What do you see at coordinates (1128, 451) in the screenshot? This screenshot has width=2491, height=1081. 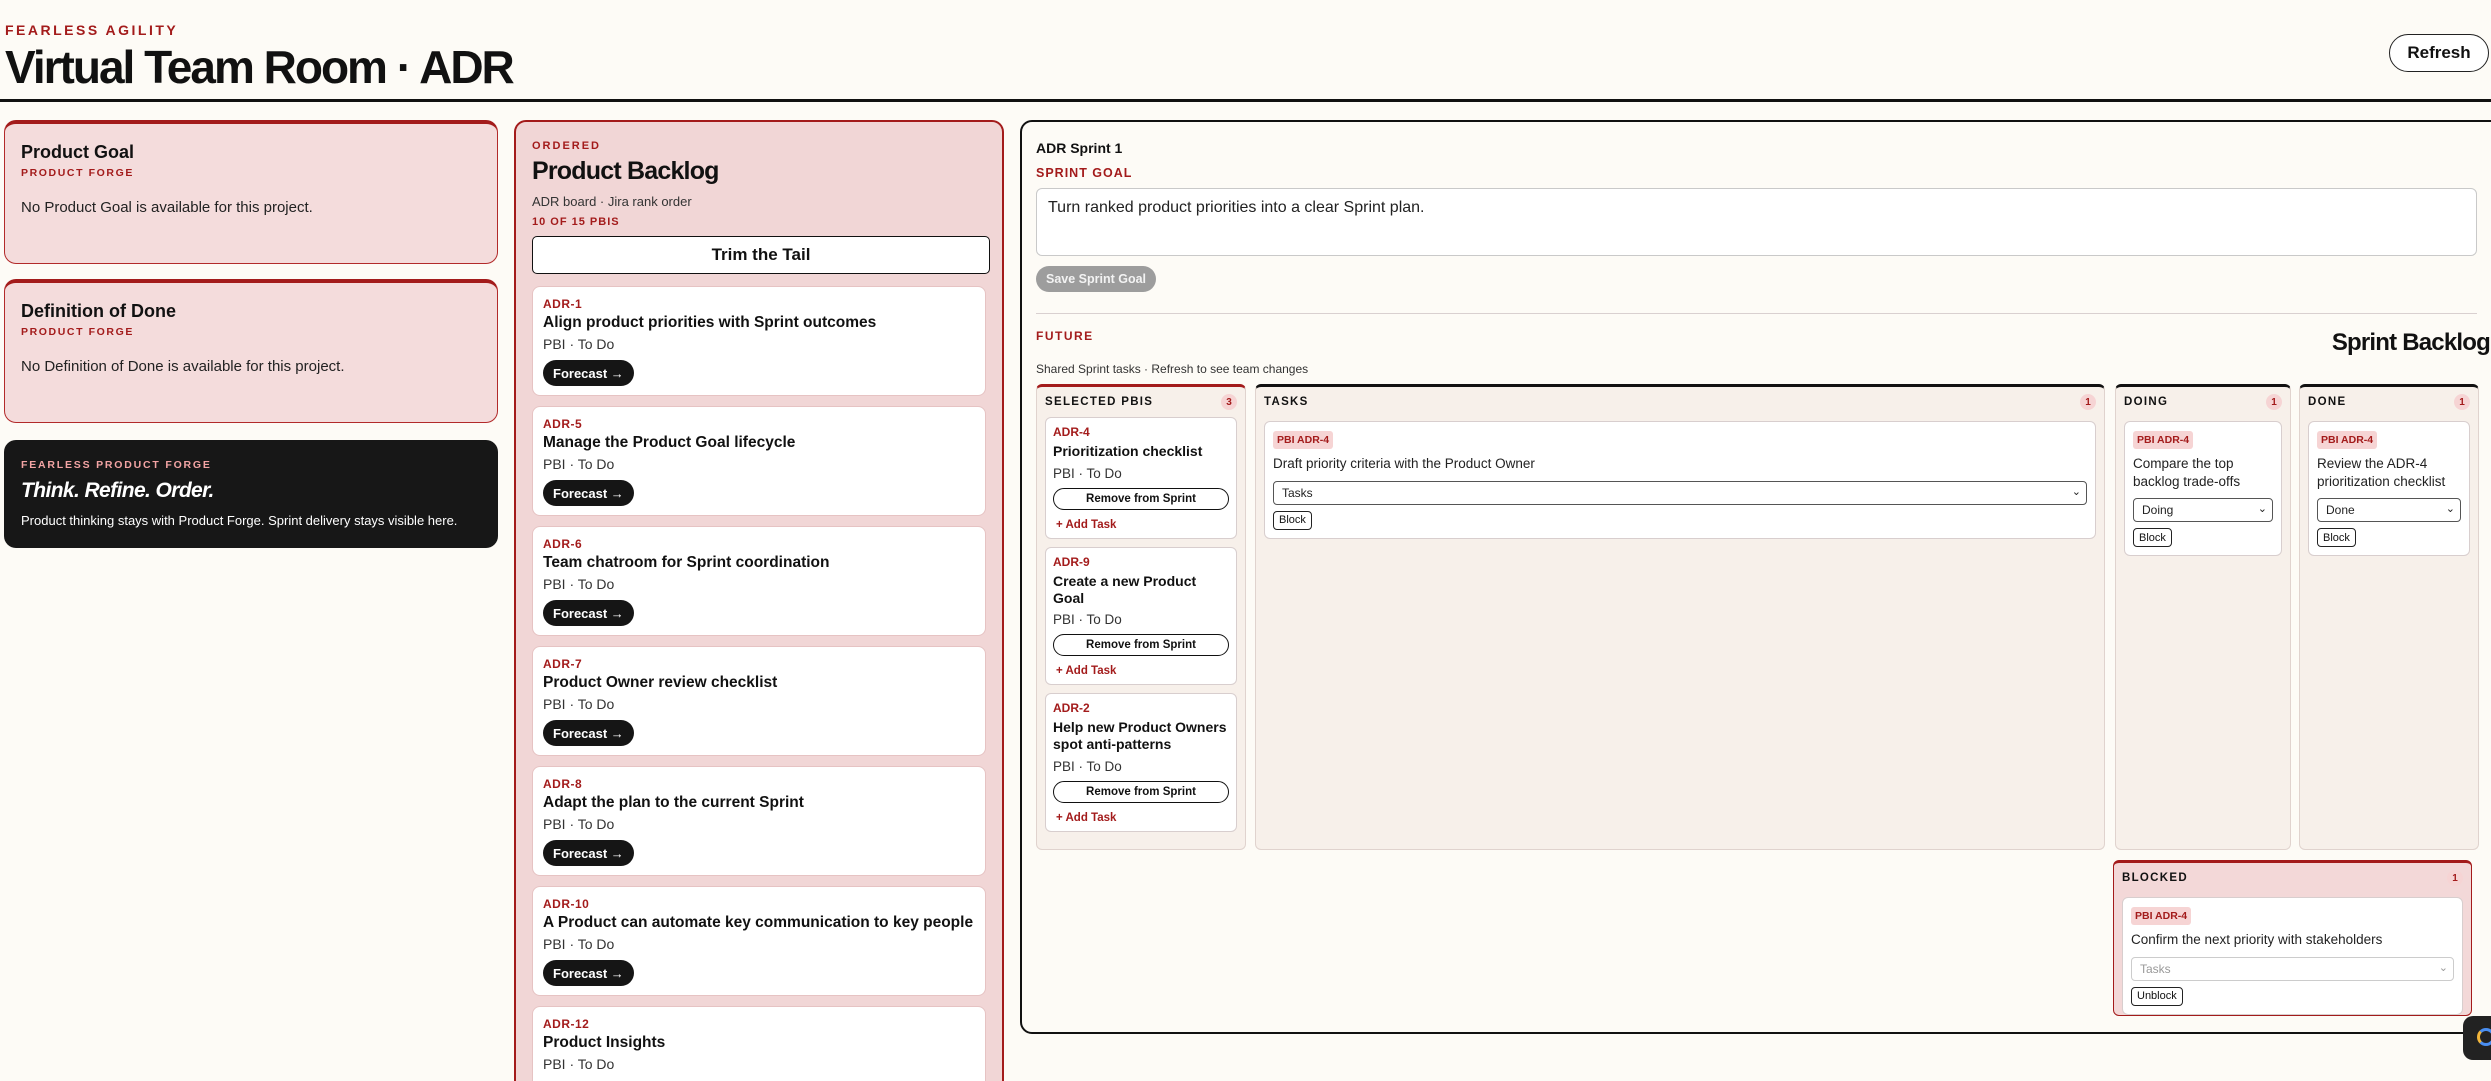 I see `pbi-title: Prioritization checklist` at bounding box center [1128, 451].